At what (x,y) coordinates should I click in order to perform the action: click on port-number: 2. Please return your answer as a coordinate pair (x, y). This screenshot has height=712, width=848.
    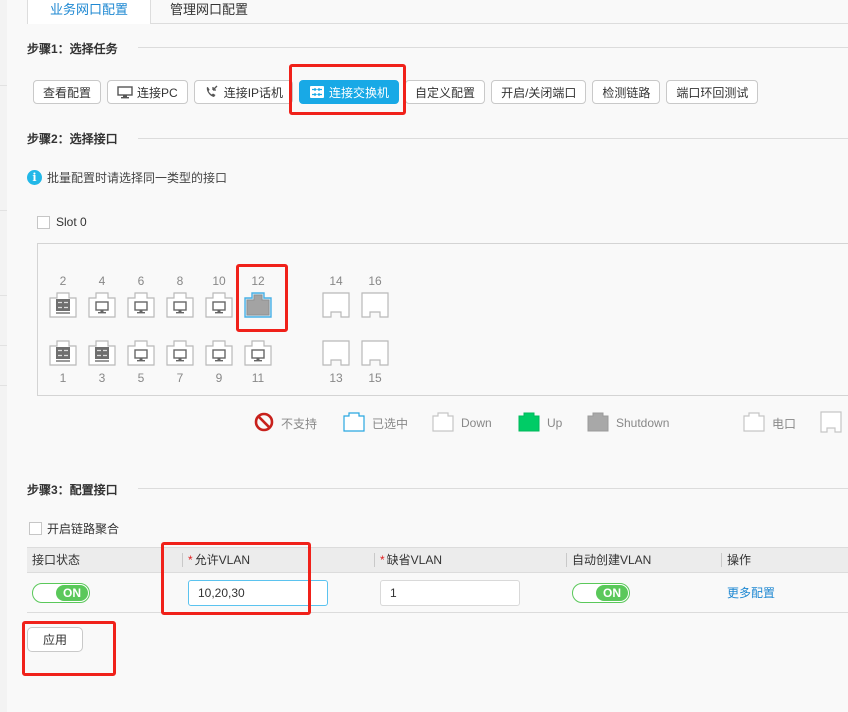
    Looking at the image, I should click on (63, 281).